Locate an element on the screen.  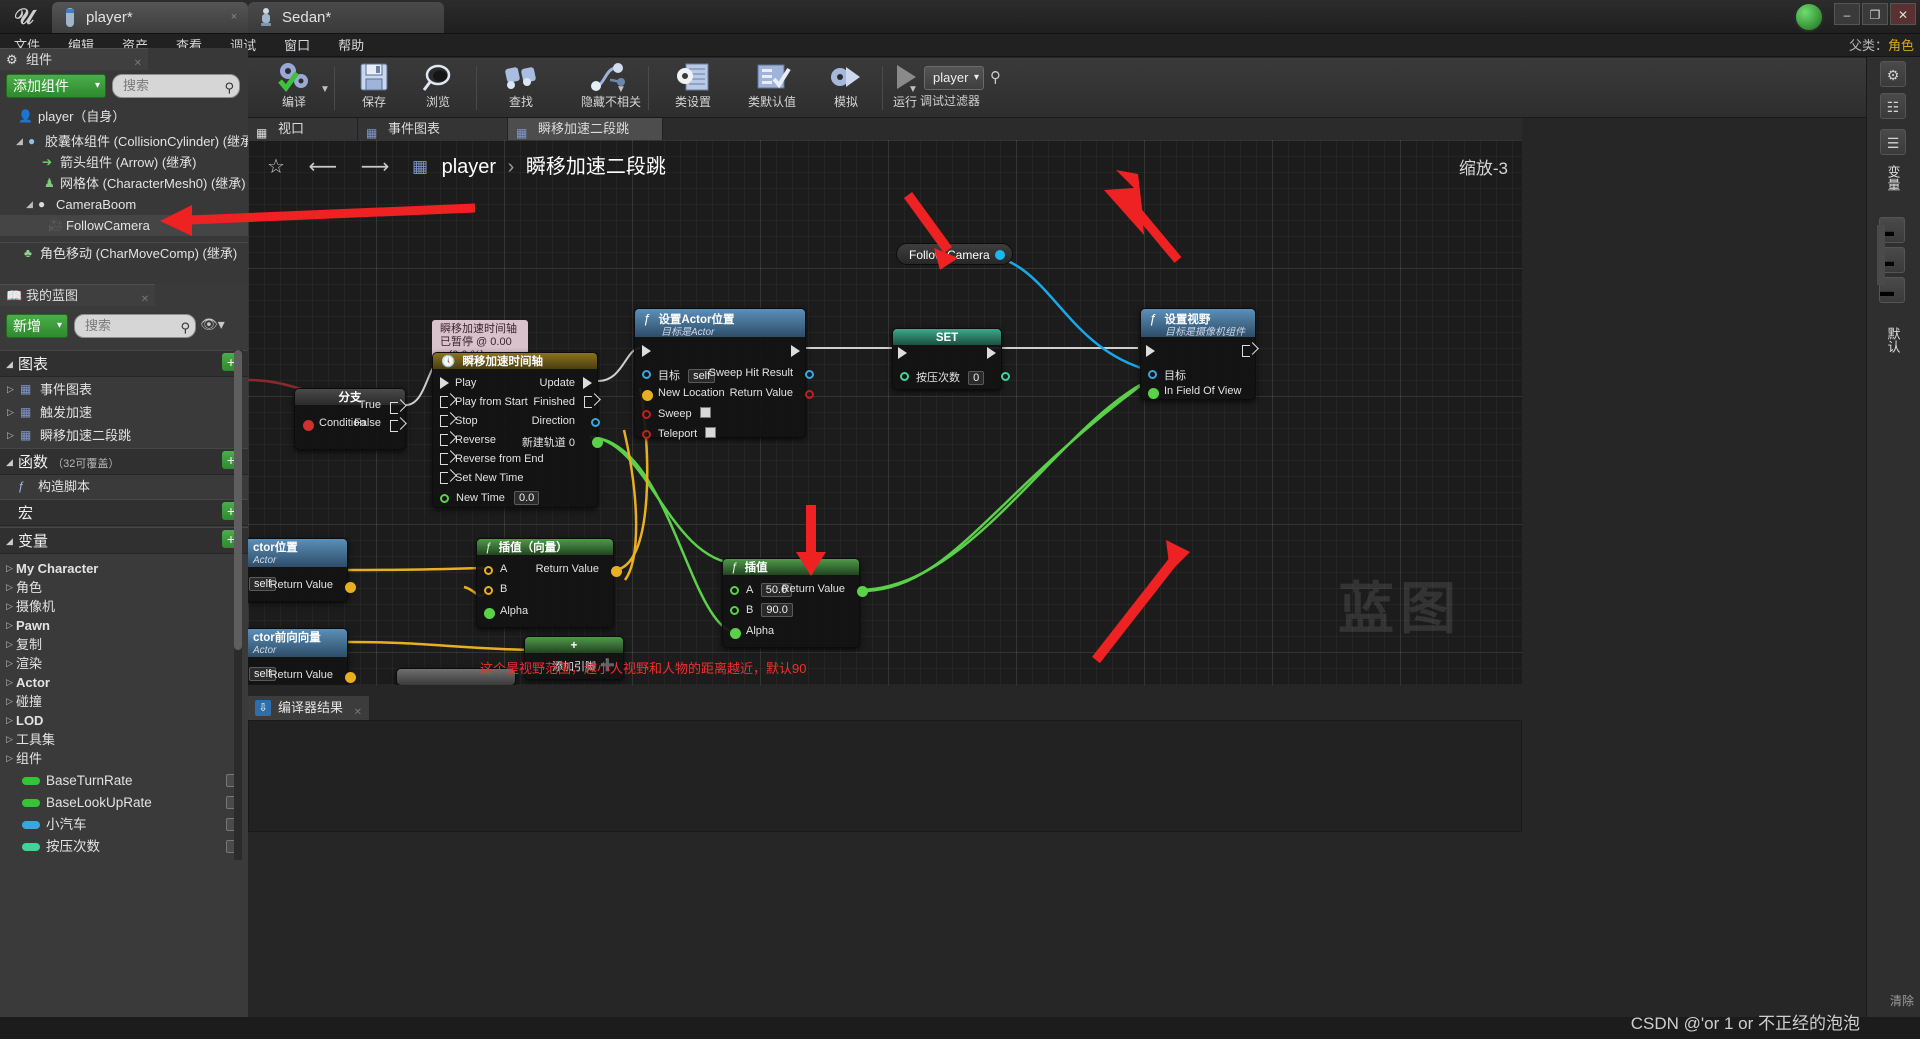
node-lerp-float: ƒ 插值 A 50.0 Return Value B 90.0 Alpha is located at coordinates (795, 603).